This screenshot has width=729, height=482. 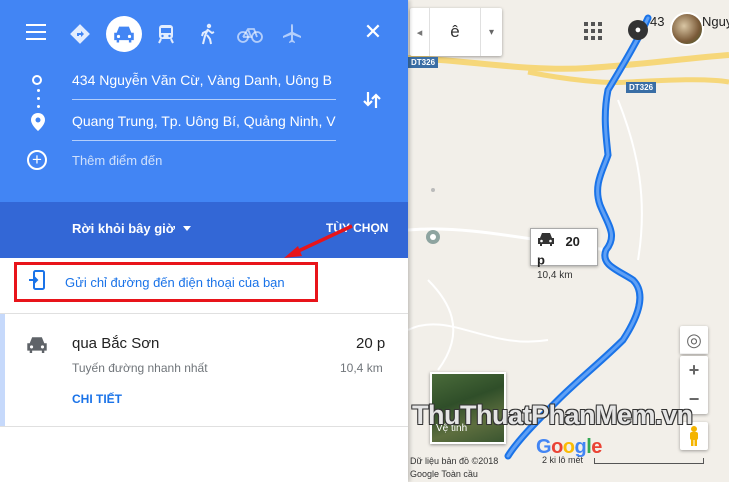 I want to click on drive-mode-icon, so click(x=124, y=34).